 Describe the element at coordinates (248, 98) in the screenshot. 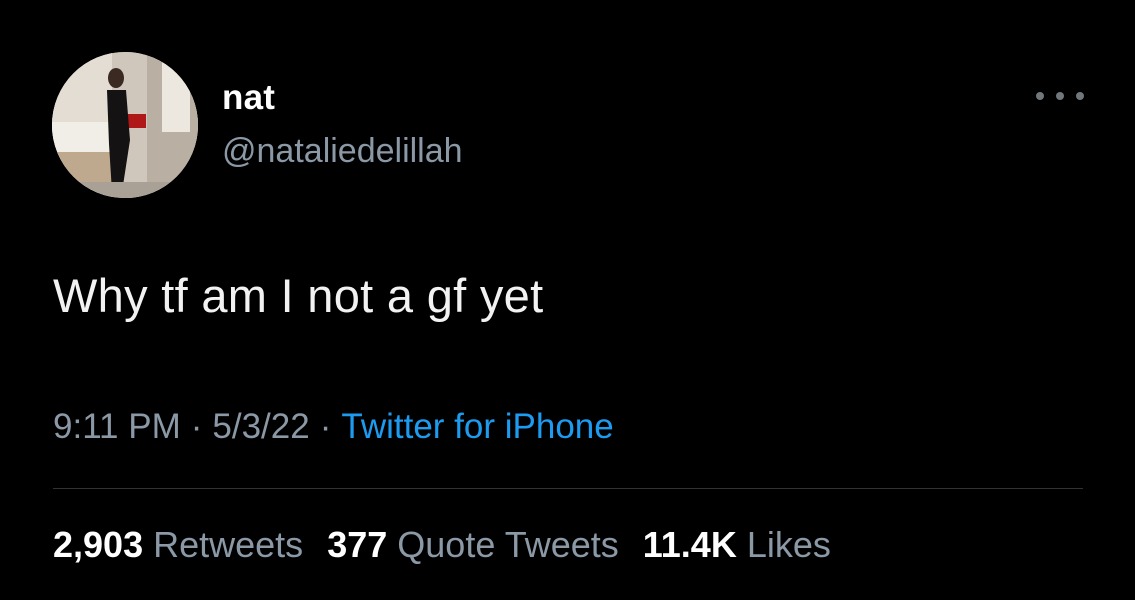

I see `display-name: nat` at that location.